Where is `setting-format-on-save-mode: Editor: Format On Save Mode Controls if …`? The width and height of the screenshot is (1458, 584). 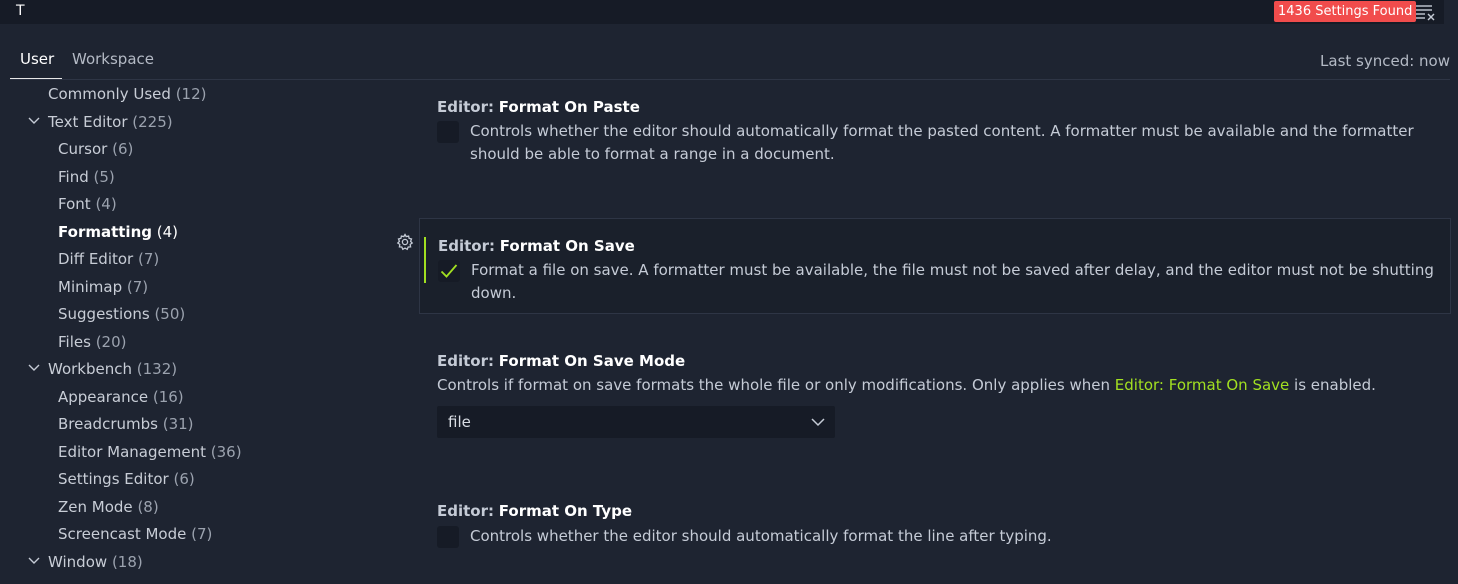 setting-format-on-save-mode: Editor: Format On Save Mode Controls if … is located at coordinates (934, 395).